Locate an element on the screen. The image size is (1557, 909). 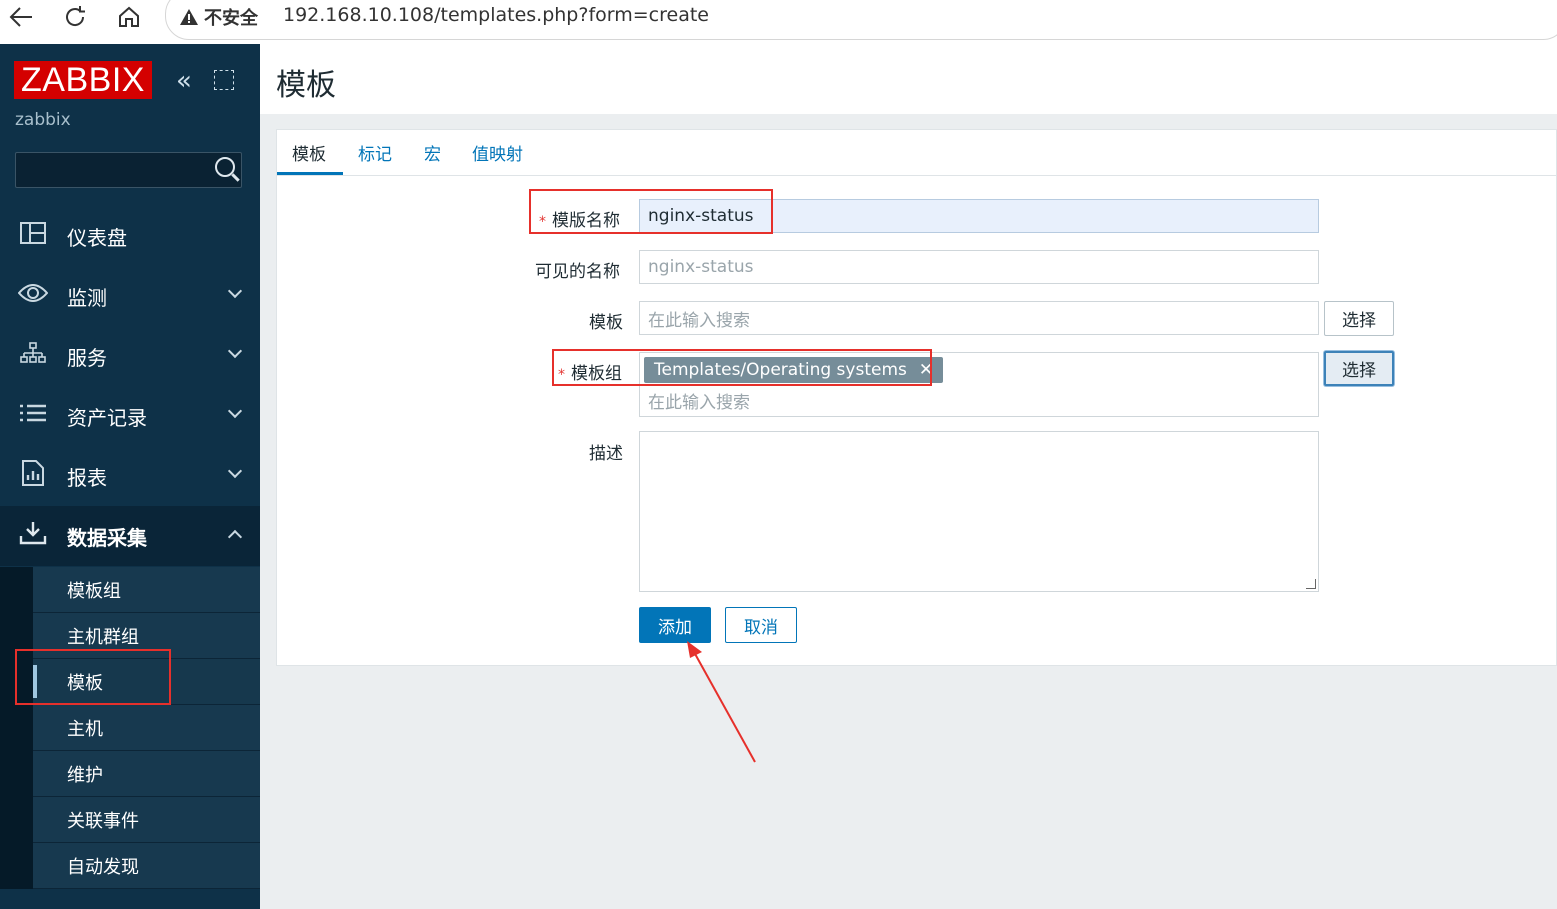
menu-item-reports: 报表 is located at coordinates (130, 476).